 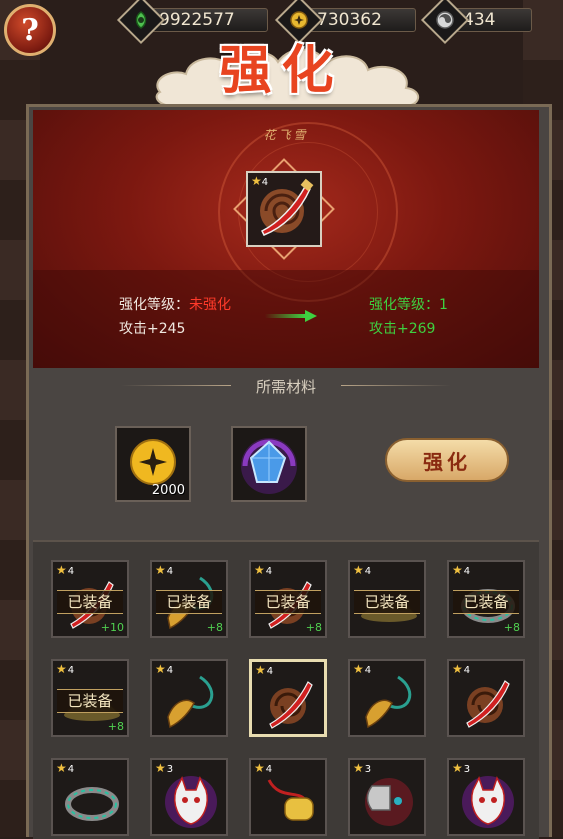 What do you see at coordinates (486, 797) in the screenshot?
I see `inventory-item-14: ★3` at bounding box center [486, 797].